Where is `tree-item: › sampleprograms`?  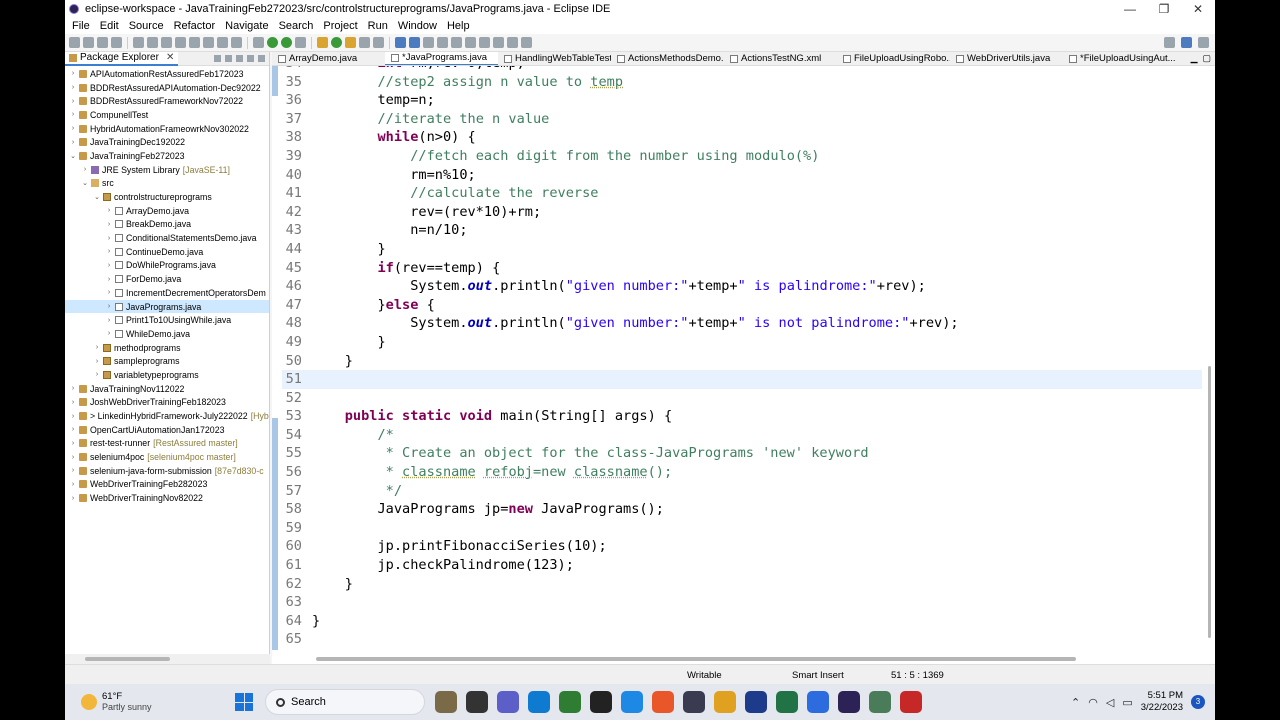 tree-item: › sampleprograms is located at coordinates (167, 361).